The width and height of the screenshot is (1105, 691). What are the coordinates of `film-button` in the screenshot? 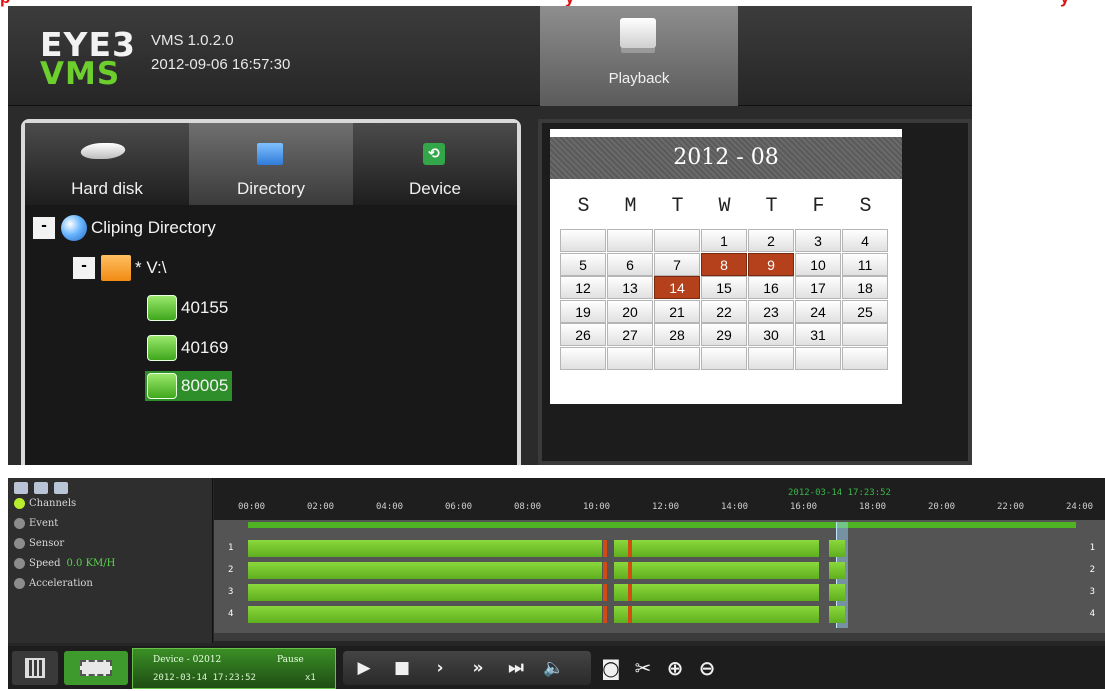 It's located at (96, 668).